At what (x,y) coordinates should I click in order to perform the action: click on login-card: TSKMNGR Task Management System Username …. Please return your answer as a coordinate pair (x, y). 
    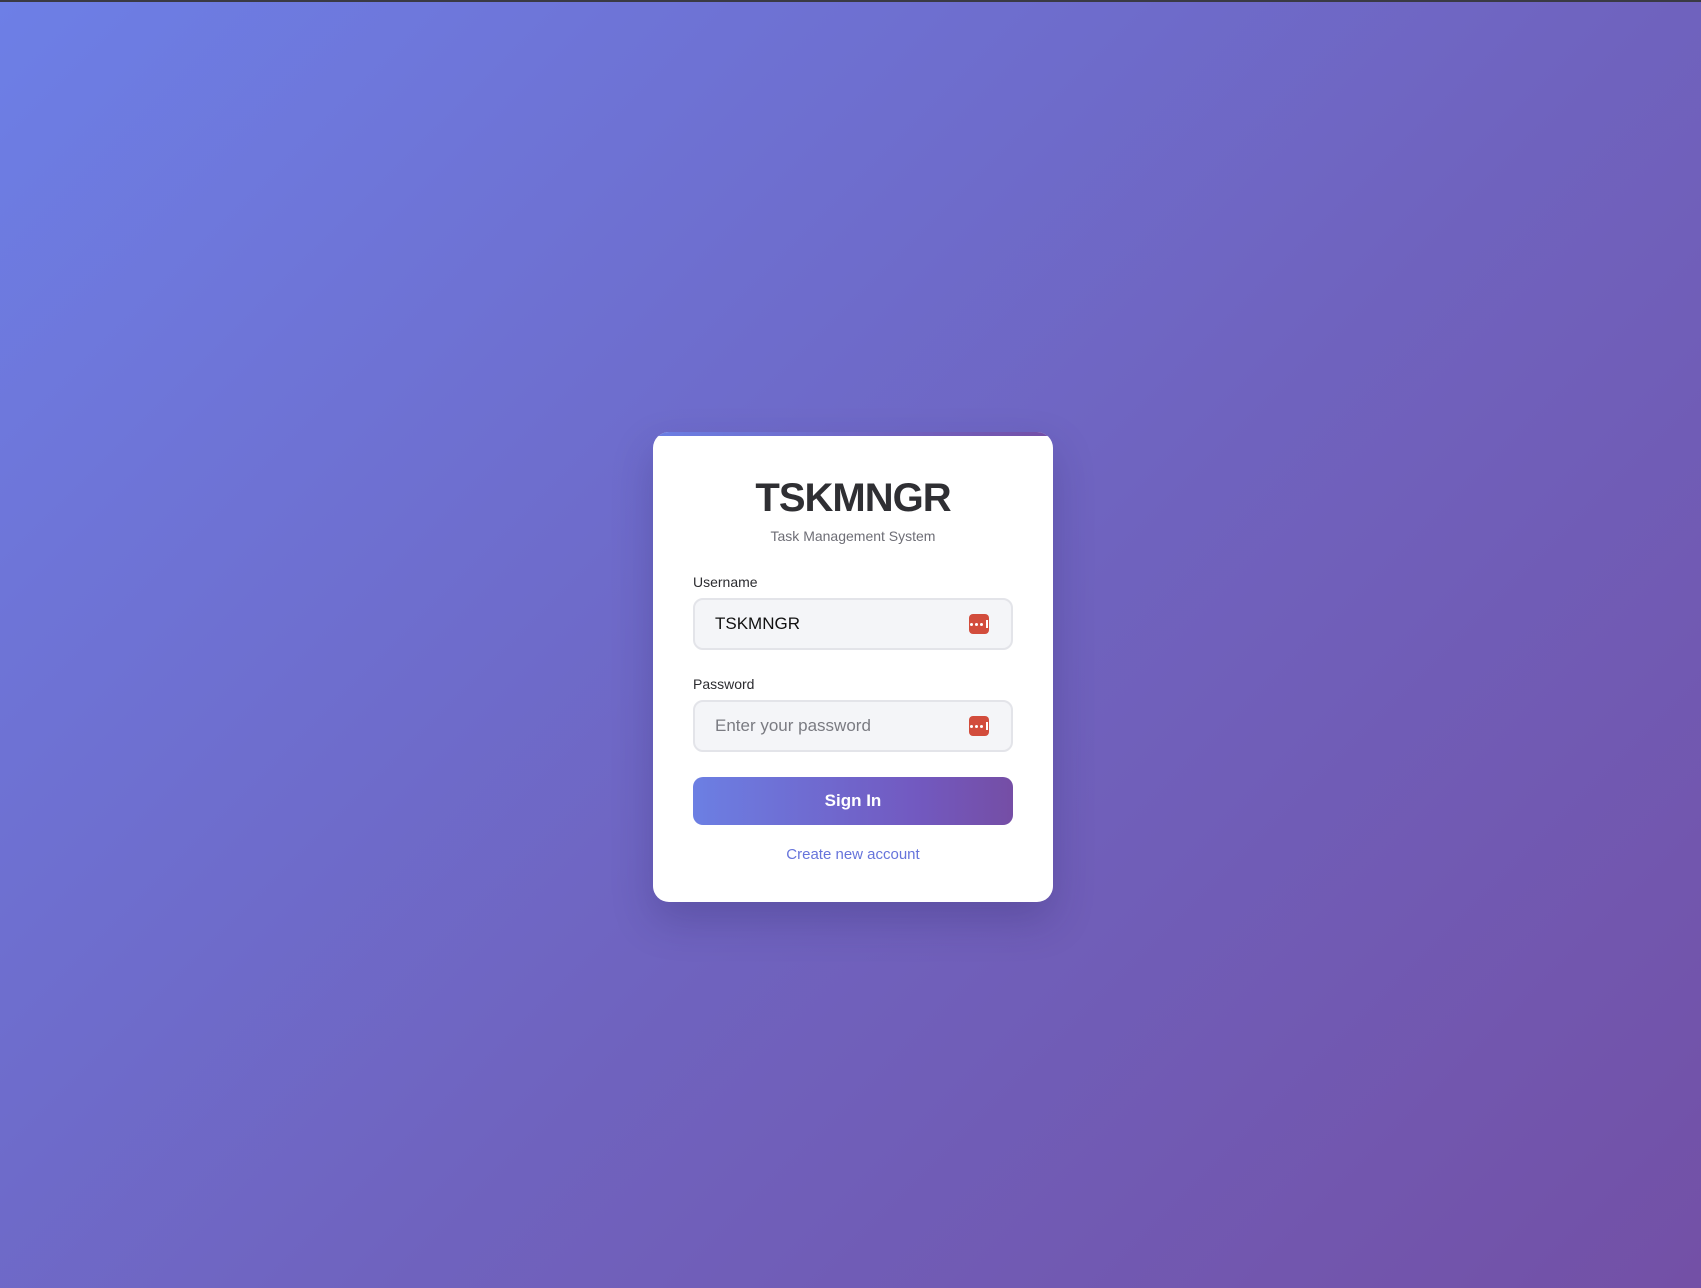
    Looking at the image, I should click on (853, 667).